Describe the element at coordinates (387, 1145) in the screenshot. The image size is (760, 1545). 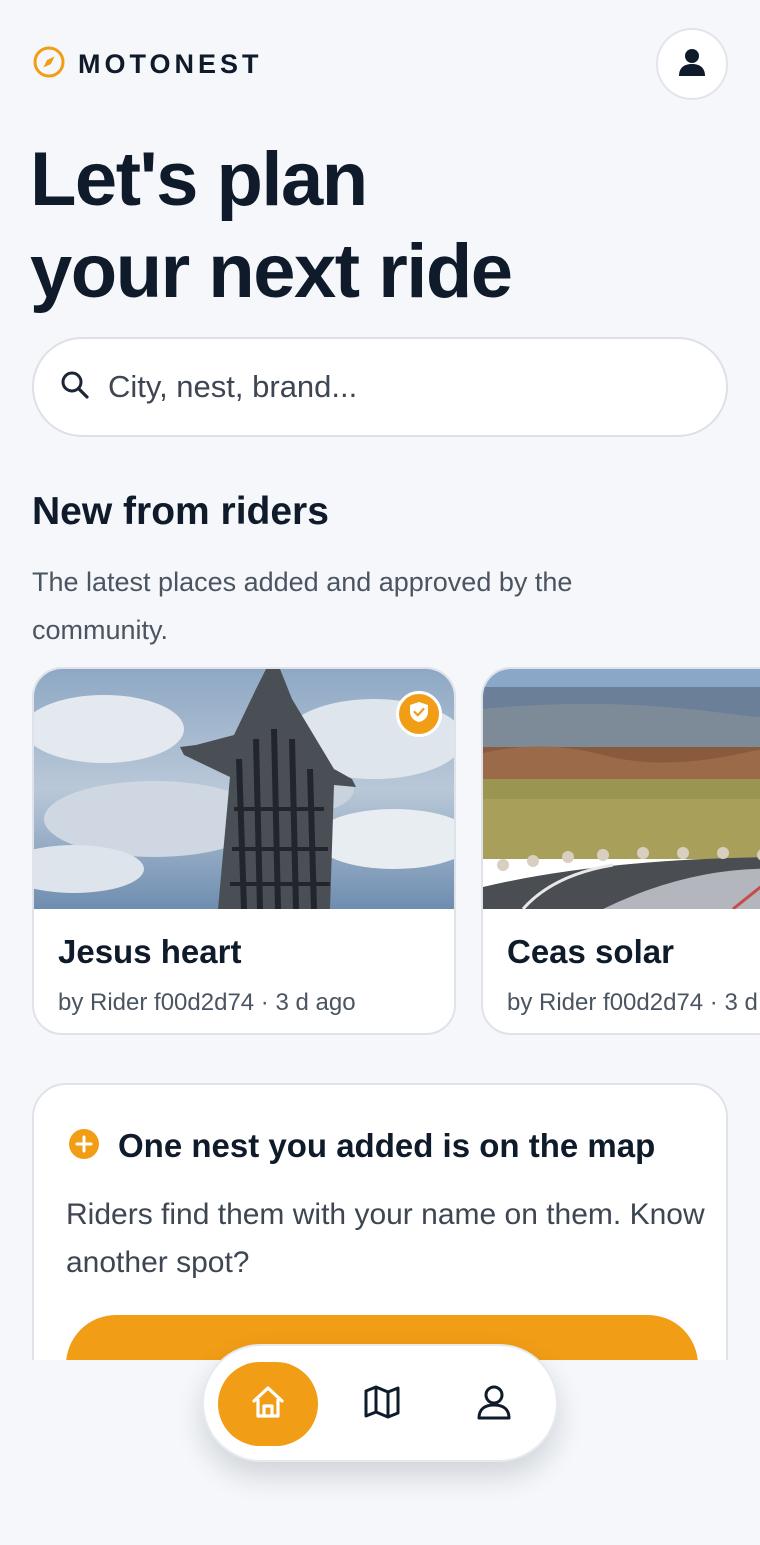
I see `contribution-title: One nest you added is on the map` at that location.